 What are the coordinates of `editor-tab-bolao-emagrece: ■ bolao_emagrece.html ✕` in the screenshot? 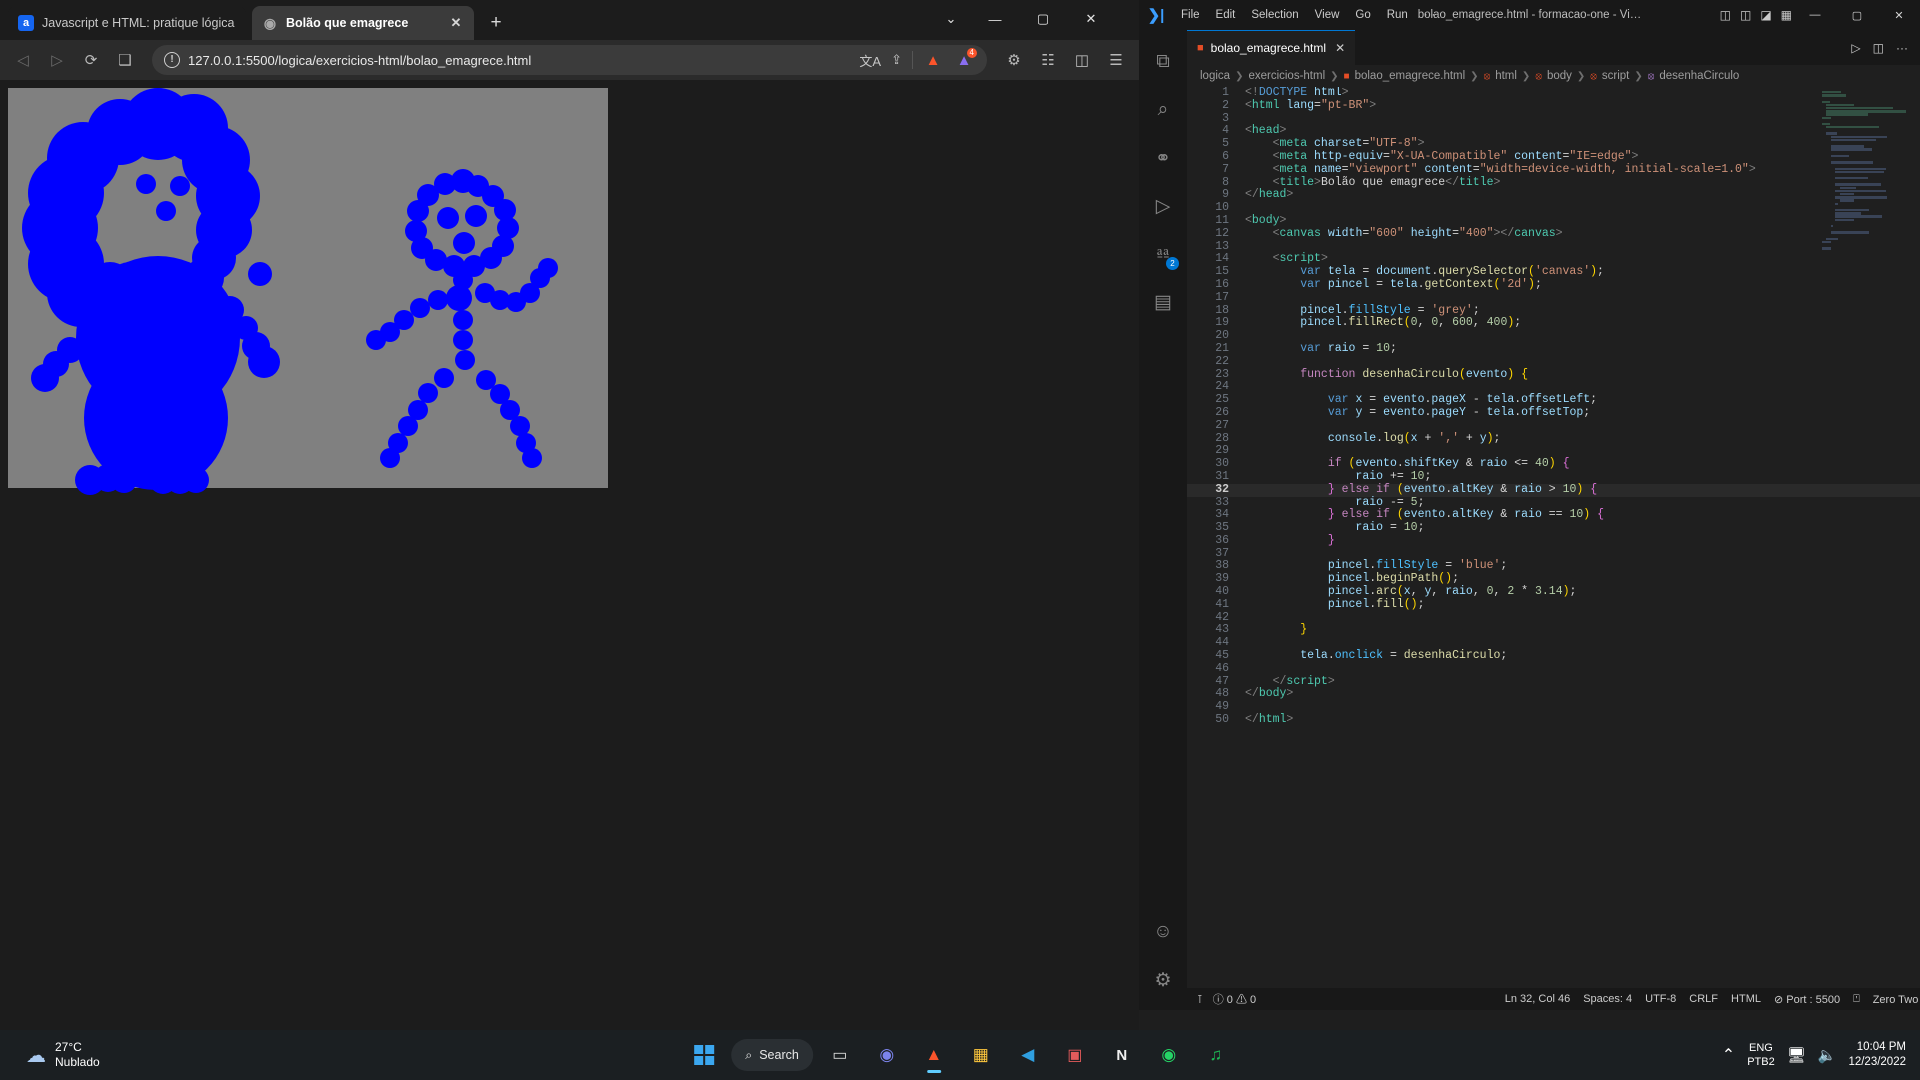 It's located at (1271, 47).